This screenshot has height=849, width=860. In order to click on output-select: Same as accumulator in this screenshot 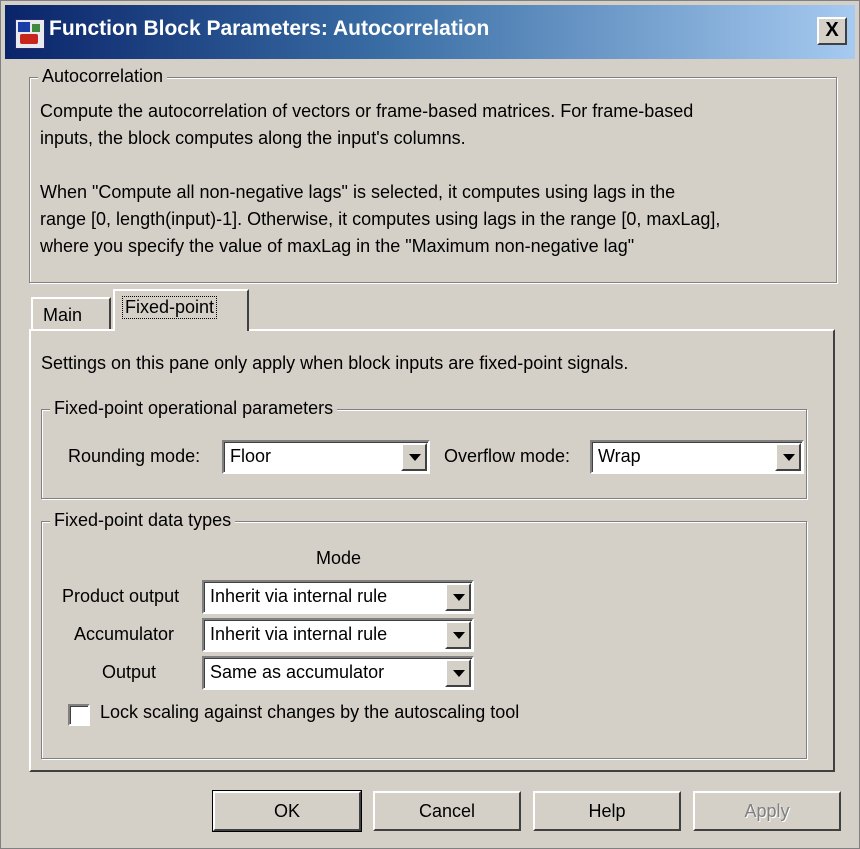, I will do `click(338, 673)`.